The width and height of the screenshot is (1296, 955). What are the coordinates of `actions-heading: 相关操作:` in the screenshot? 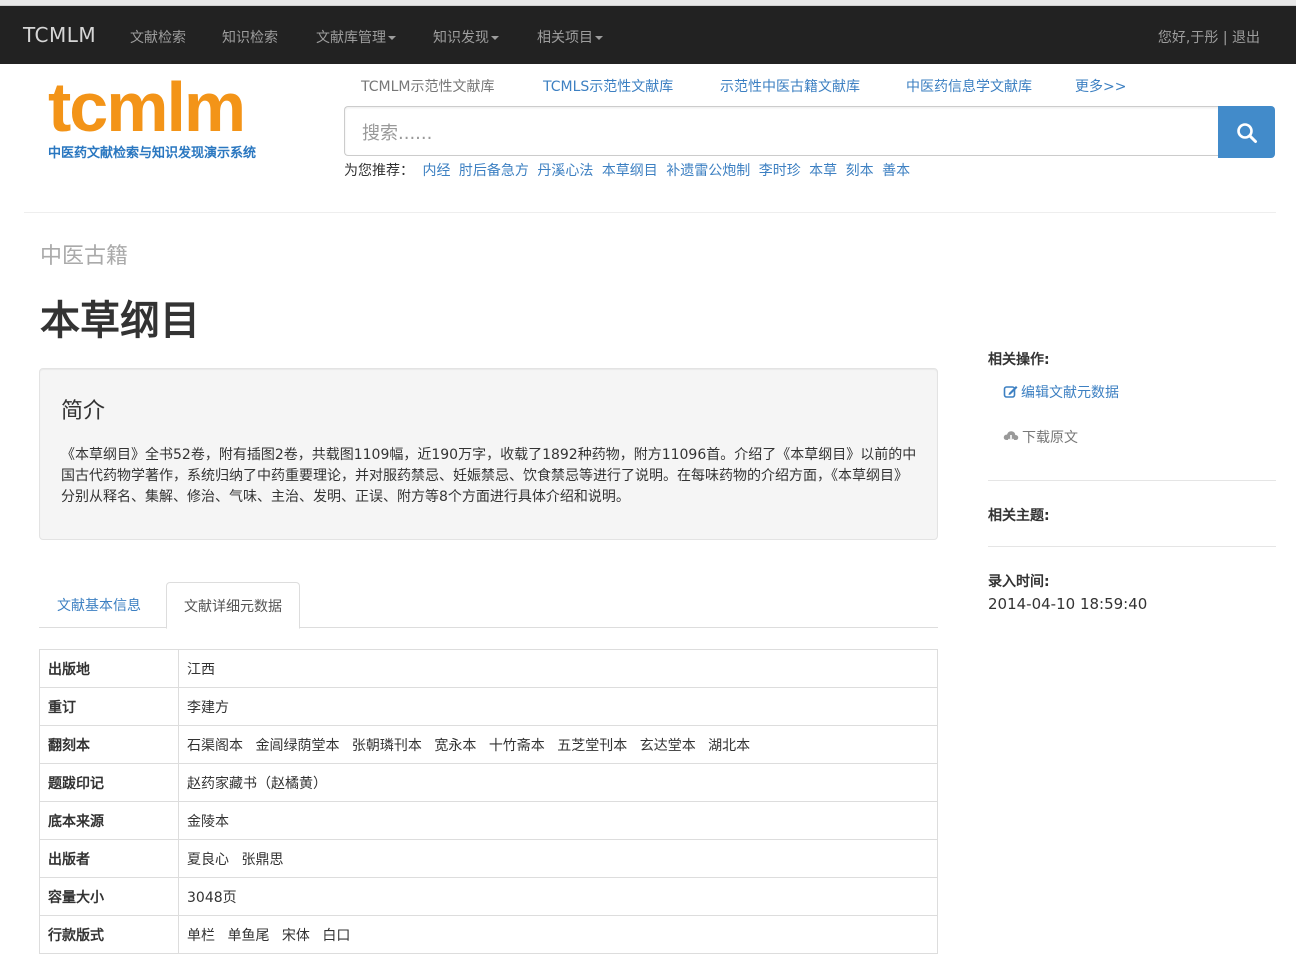 It's located at (1019, 360).